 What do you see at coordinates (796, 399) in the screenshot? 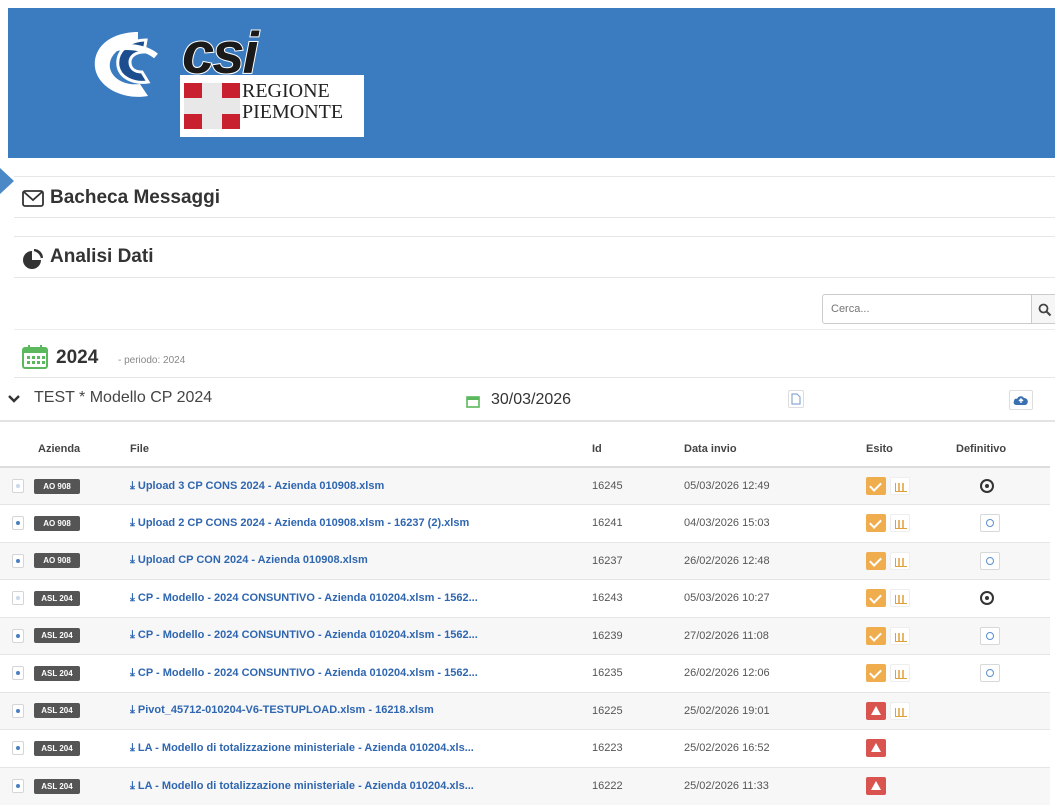
I see `document-button` at bounding box center [796, 399].